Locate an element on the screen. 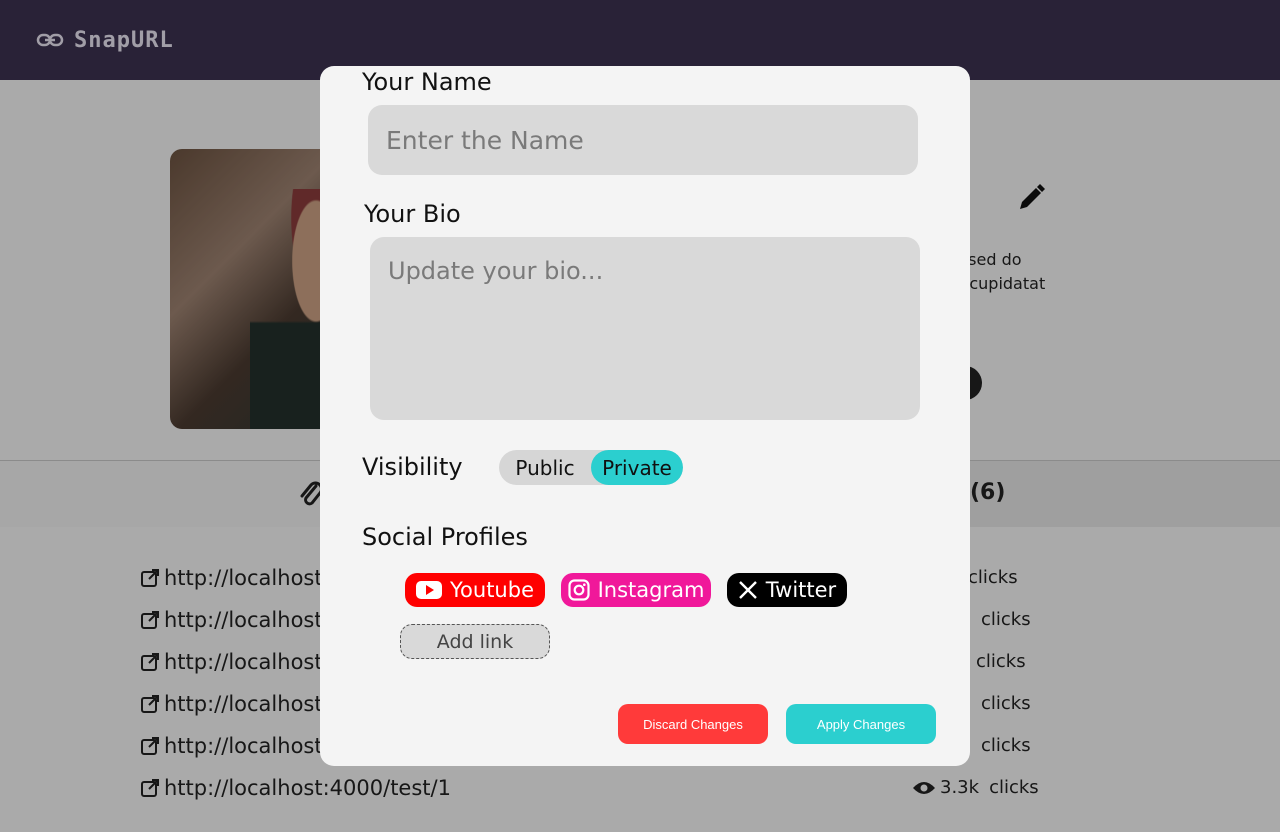  bio-textarea is located at coordinates (645, 328).